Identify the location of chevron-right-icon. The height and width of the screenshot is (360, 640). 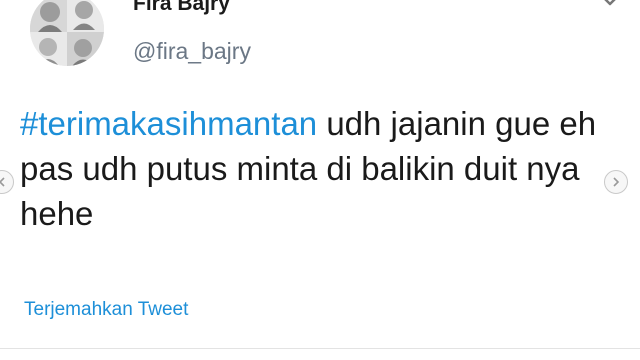
(616, 182).